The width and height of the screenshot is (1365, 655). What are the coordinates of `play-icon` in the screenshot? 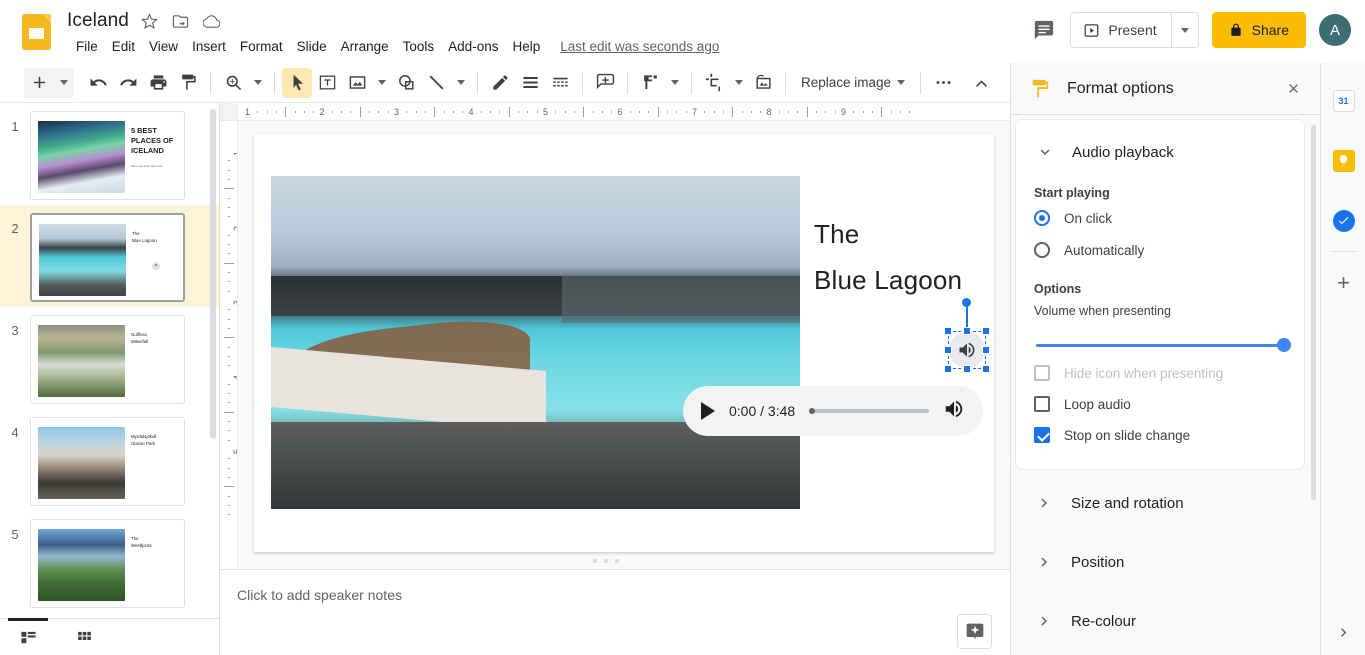 It's located at (708, 411).